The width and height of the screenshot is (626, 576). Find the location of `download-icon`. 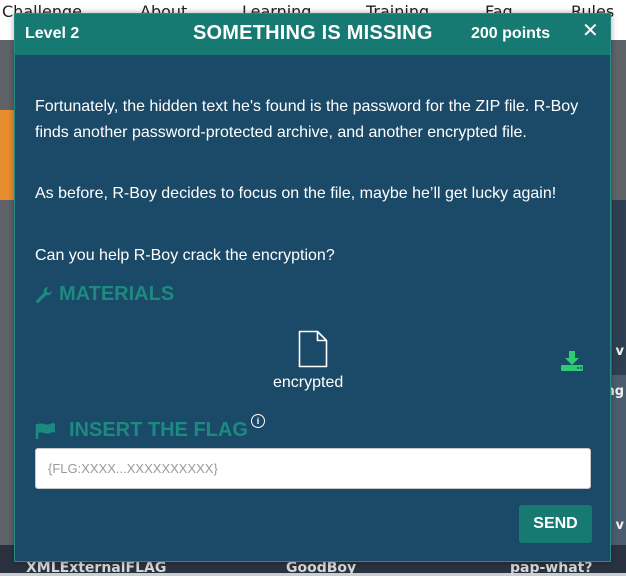

download-icon is located at coordinates (572, 361).